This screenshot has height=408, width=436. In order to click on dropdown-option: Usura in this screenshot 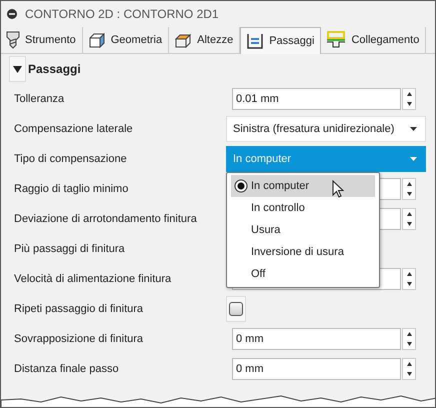, I will do `click(303, 230)`.